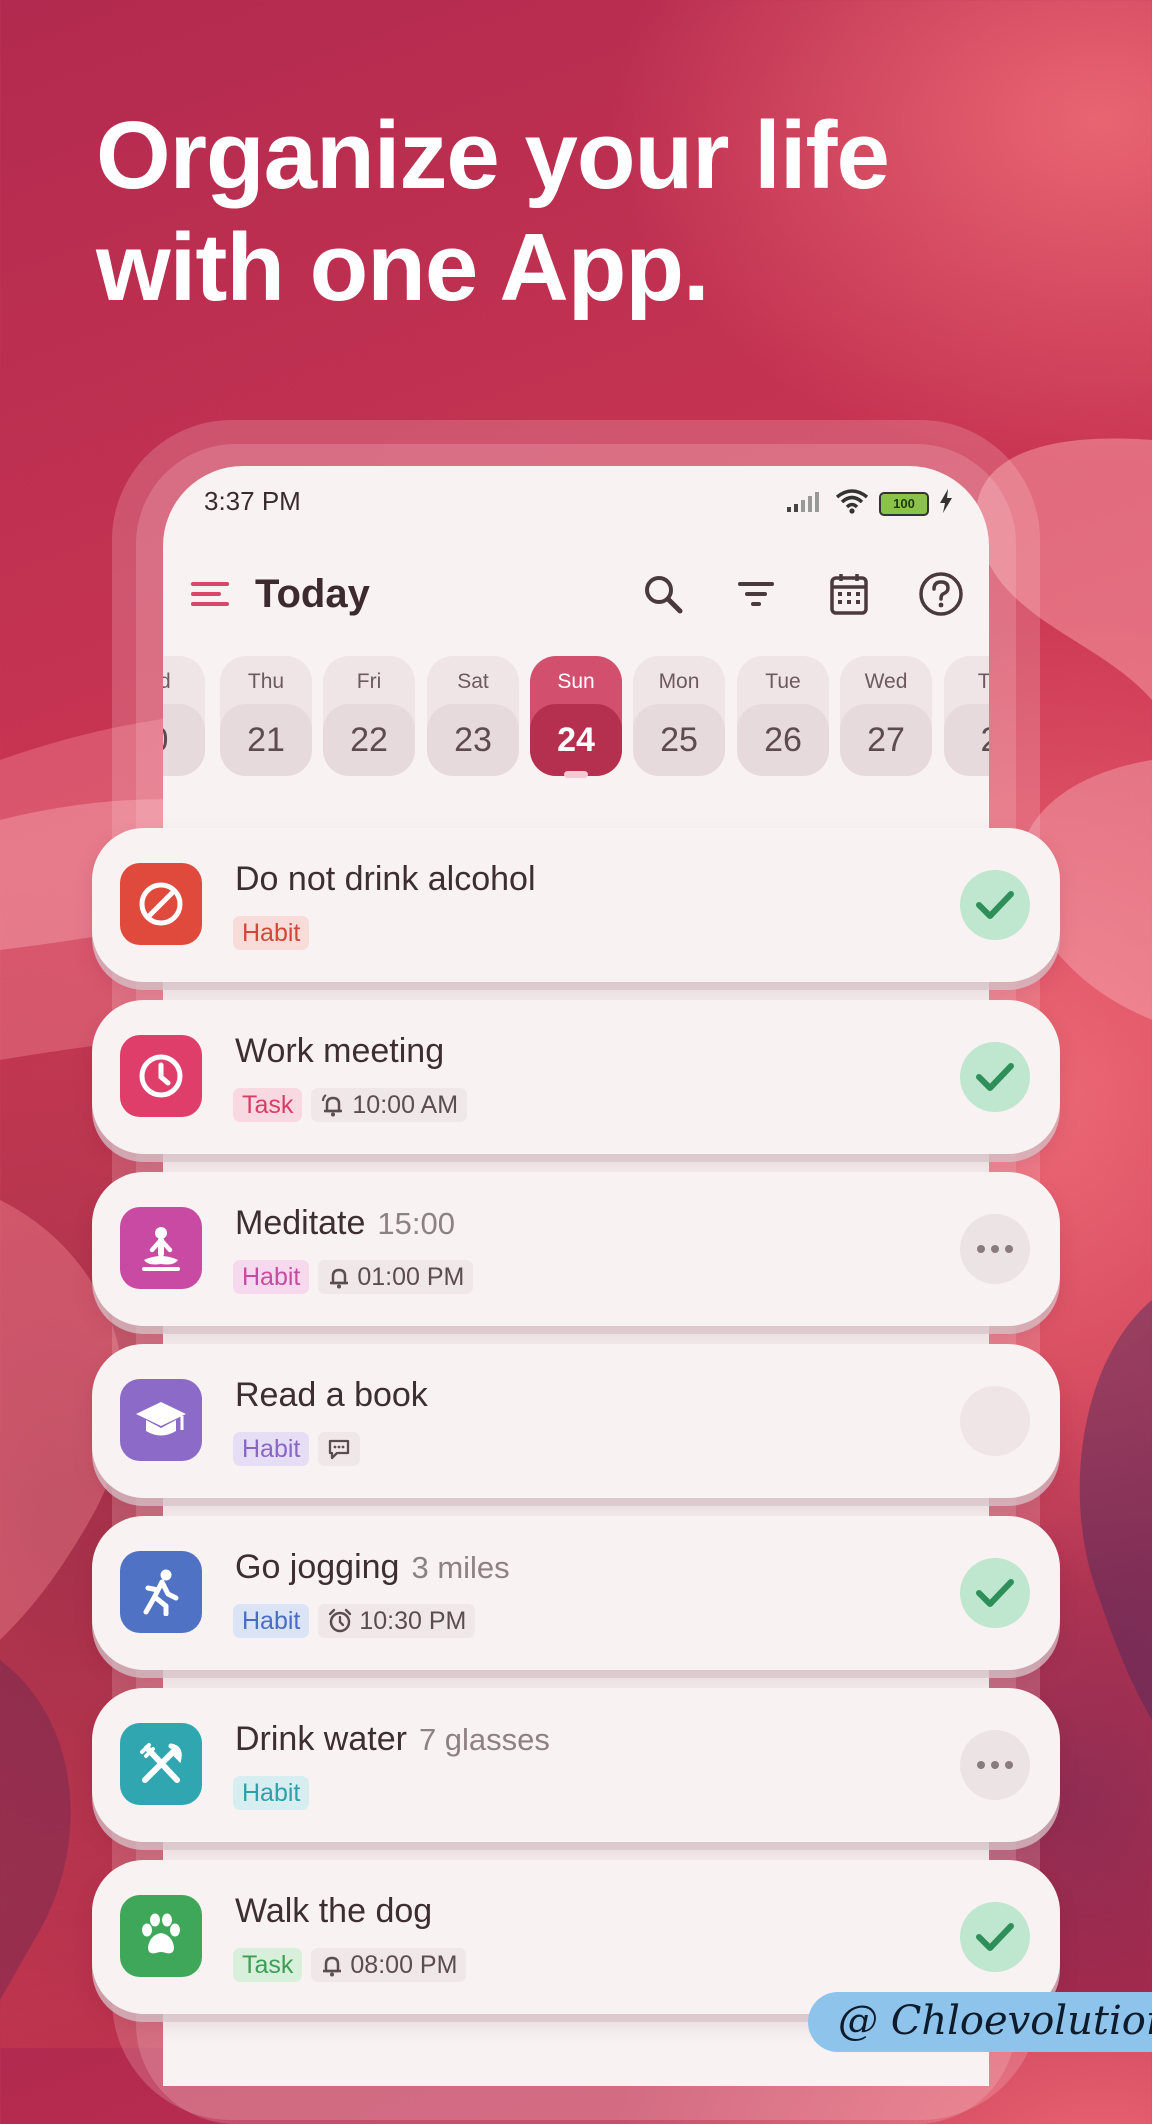 This screenshot has height=2124, width=1152. I want to click on day-cell-thu-21: Thu 21, so click(266, 716).